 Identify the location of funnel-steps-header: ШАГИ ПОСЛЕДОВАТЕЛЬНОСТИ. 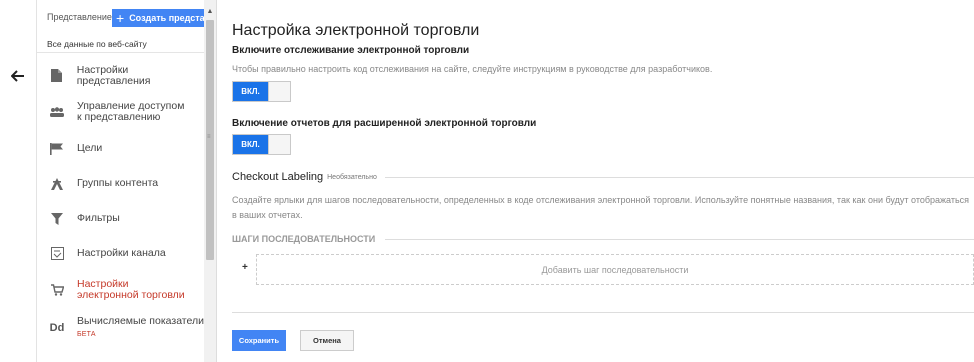
(603, 239).